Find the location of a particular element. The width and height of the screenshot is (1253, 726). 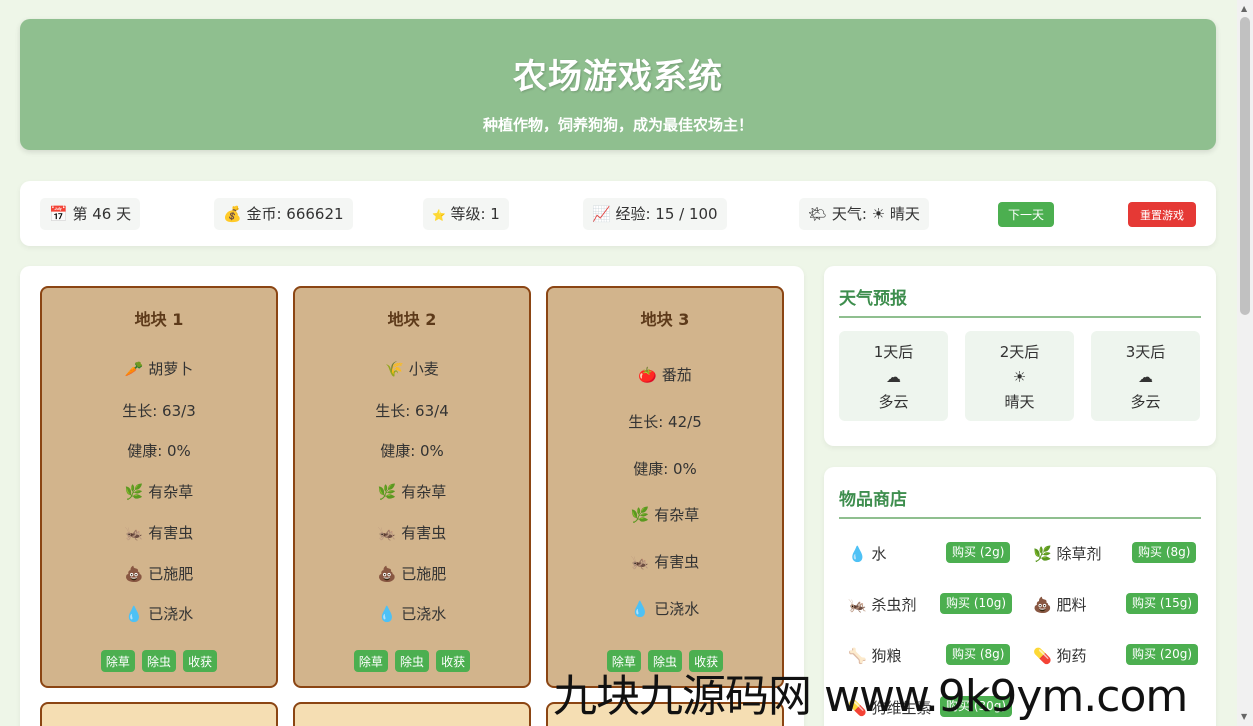

day-stat: 📅 第 46 天 is located at coordinates (90, 214).